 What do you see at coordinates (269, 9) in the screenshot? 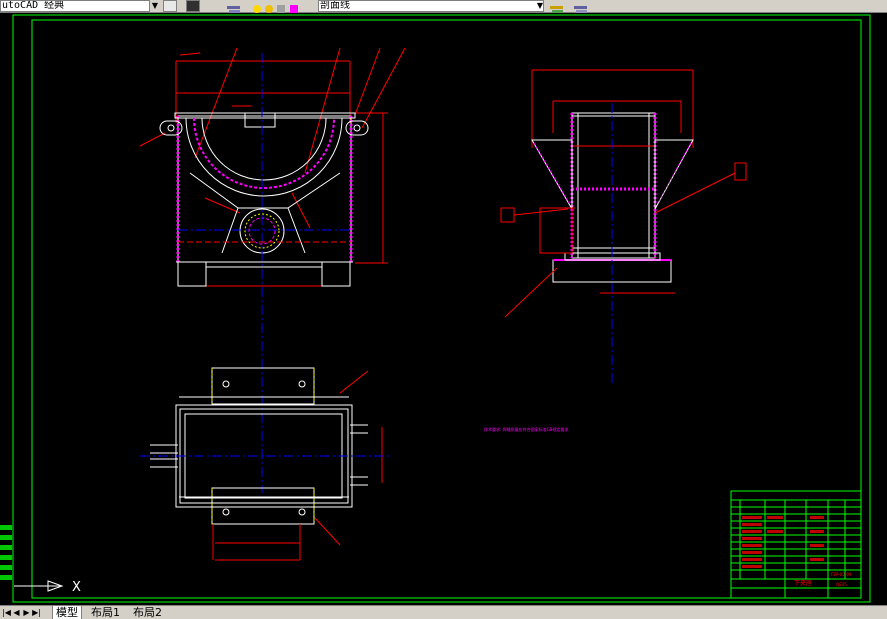
I see `sun-icon` at bounding box center [269, 9].